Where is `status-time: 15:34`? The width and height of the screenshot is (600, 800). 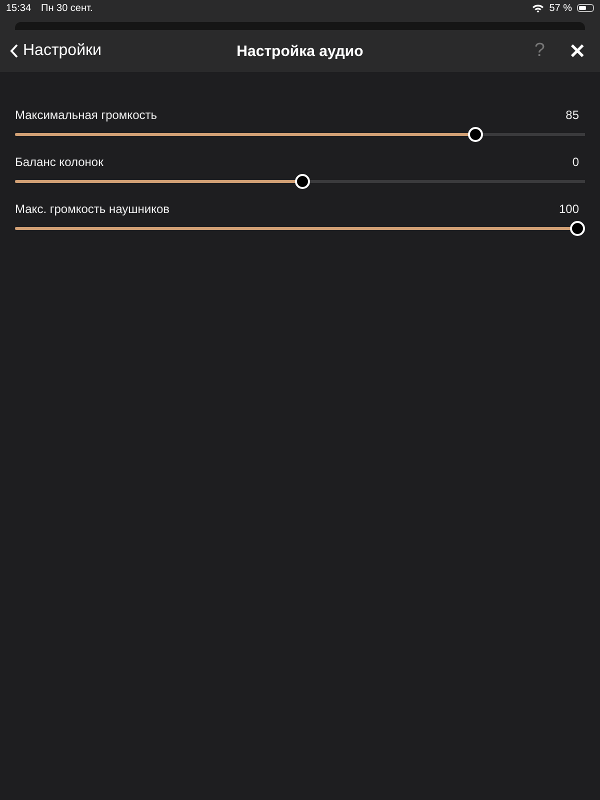
status-time: 15:34 is located at coordinates (19, 8).